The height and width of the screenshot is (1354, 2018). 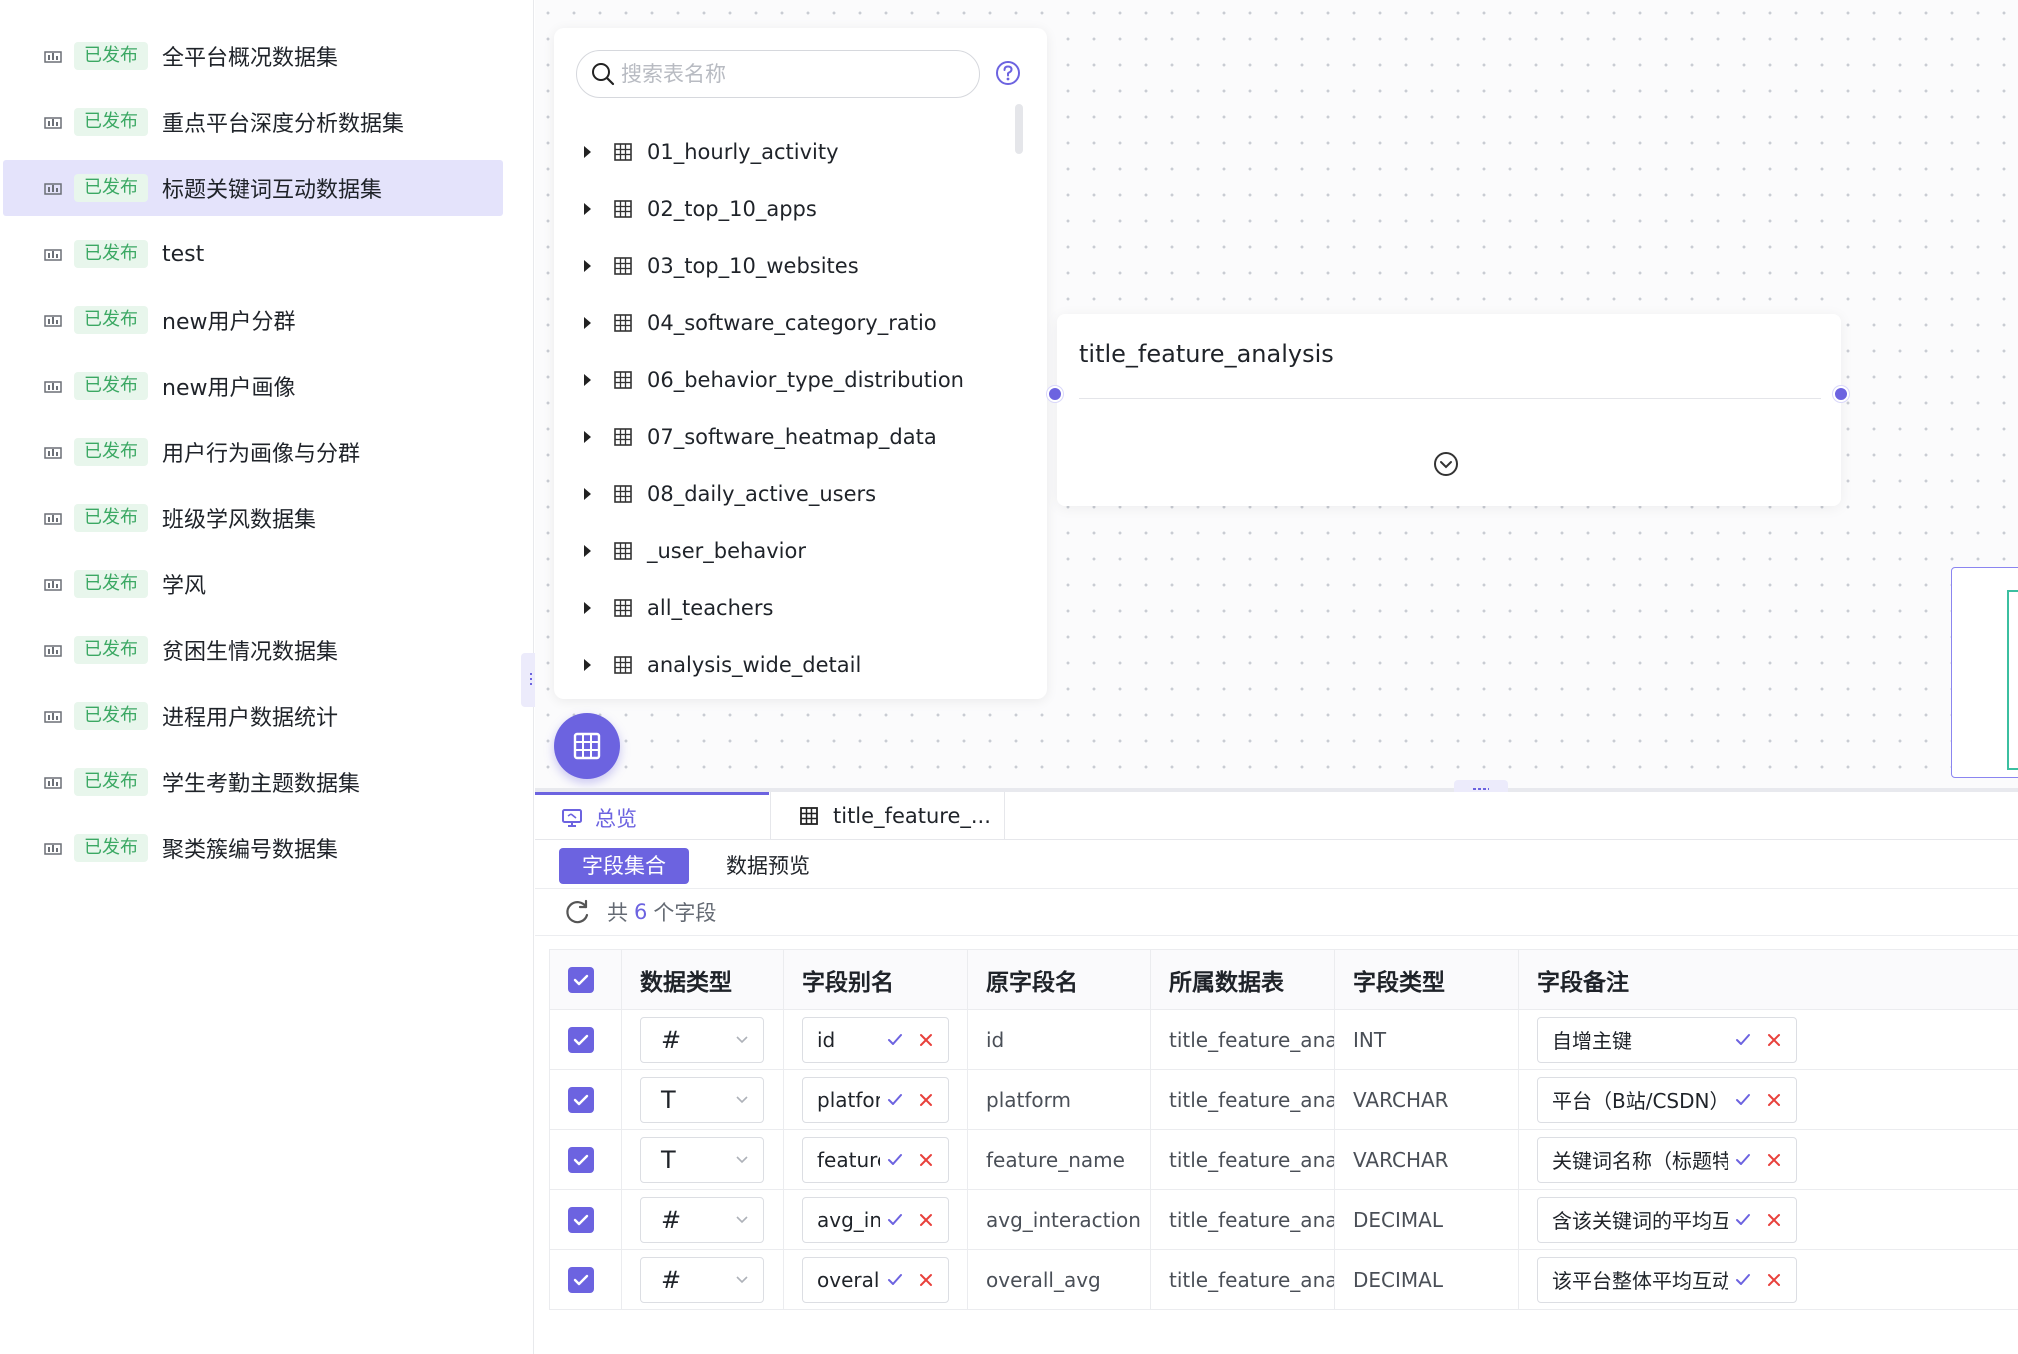 What do you see at coordinates (624, 866) in the screenshot?
I see `subtab-fields: 字段集合` at bounding box center [624, 866].